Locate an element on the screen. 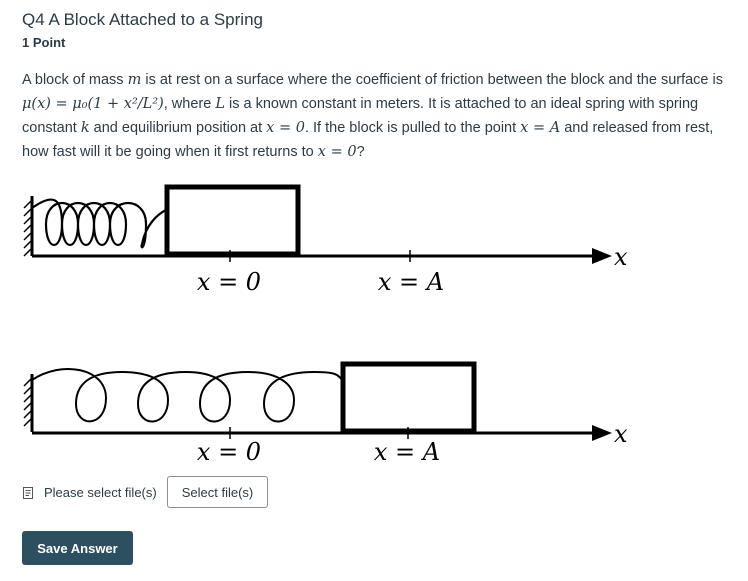 Image resolution: width=748 pixels, height=581 pixels. label-a-bottom: x = A is located at coordinates (407, 450).